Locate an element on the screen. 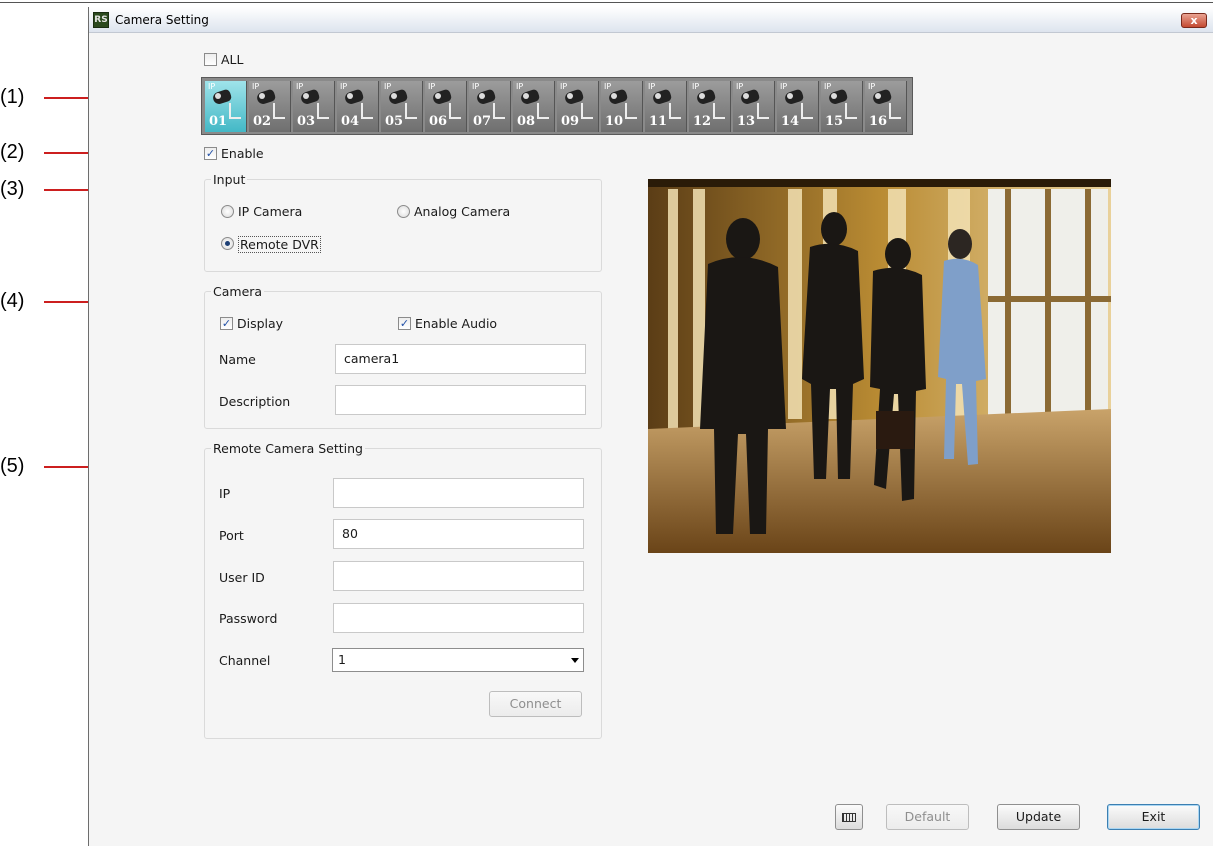 This screenshot has height=846, width=1213. channel-select: 1 is located at coordinates (458, 660).